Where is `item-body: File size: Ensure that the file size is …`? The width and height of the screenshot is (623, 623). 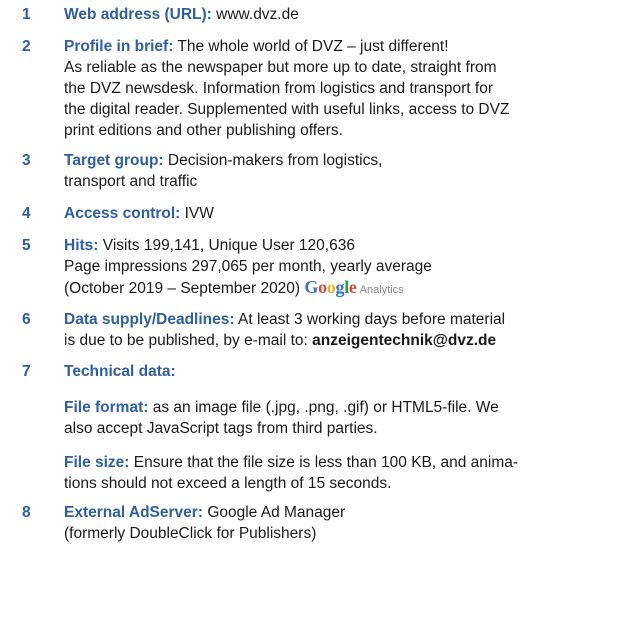 item-body: File size: Ensure that the file size is … is located at coordinates (342, 473).